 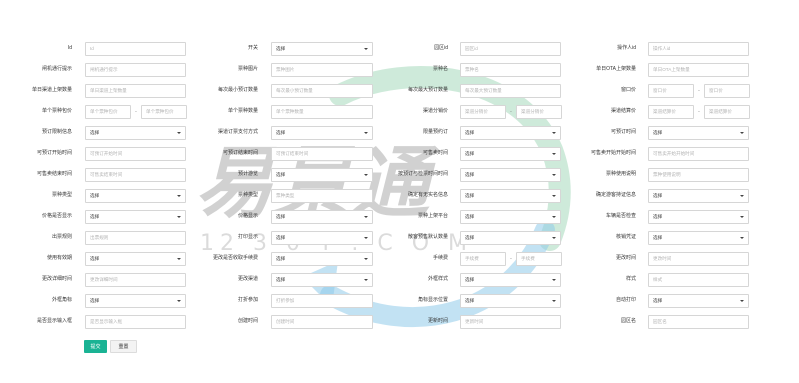 I want to click on text-input: Id, so click(x=135, y=49).